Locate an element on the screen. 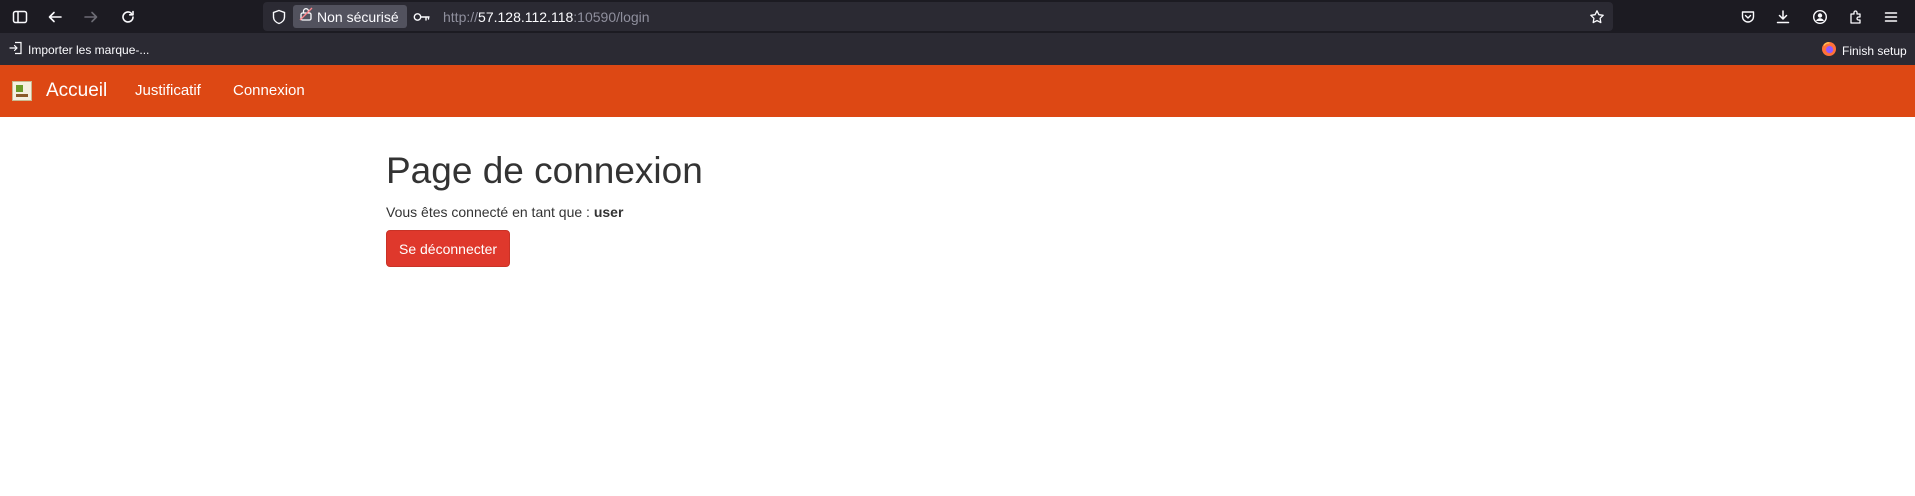 The image size is (1915, 496). url-text: http://57.128.112.118:10590/login is located at coordinates (546, 17).